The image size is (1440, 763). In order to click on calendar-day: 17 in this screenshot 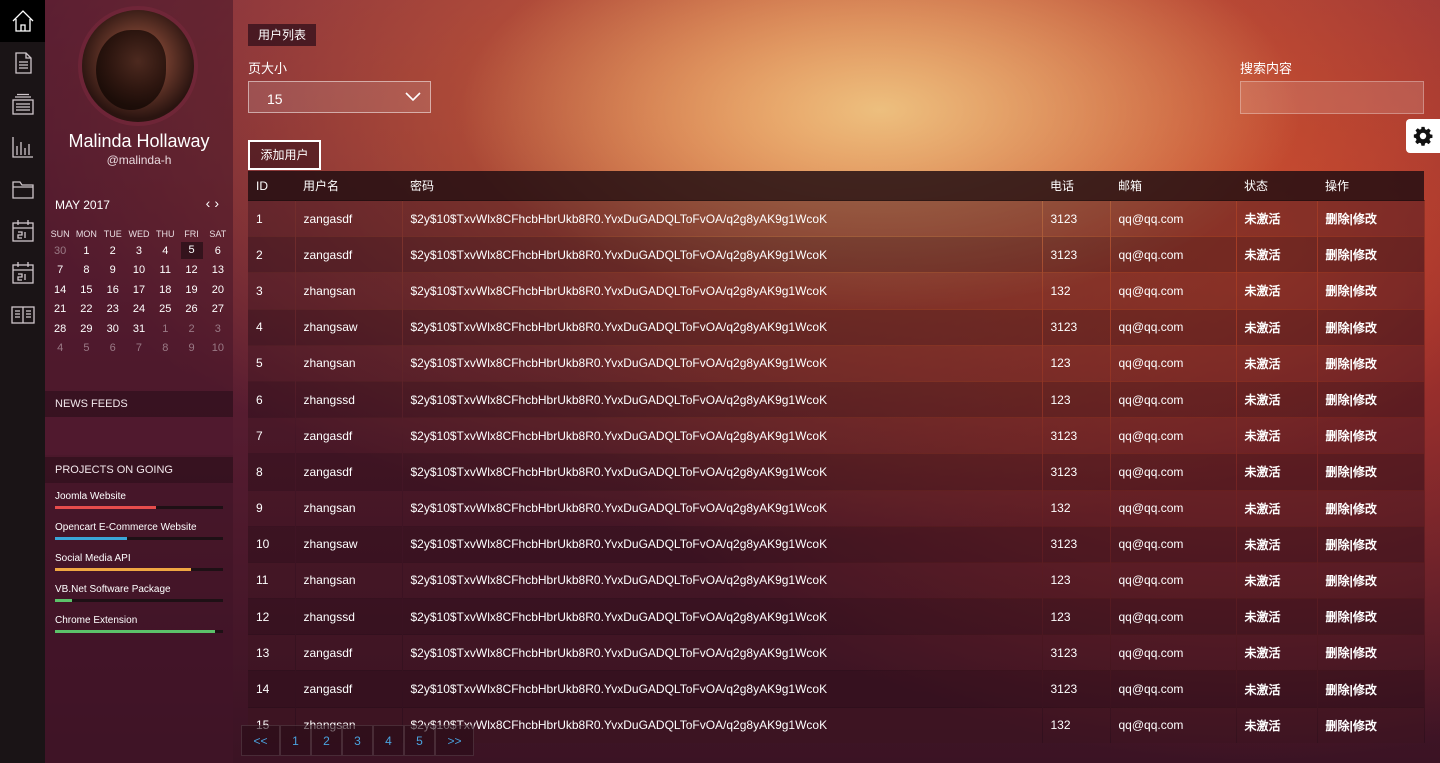, I will do `click(139, 290)`.